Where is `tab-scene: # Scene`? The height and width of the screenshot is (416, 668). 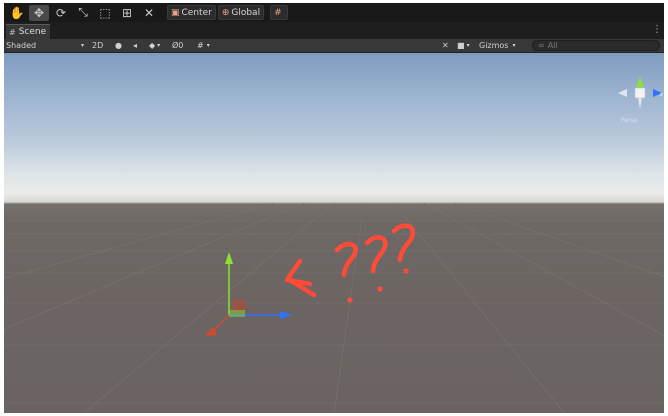
tab-scene: # Scene is located at coordinates (28, 31).